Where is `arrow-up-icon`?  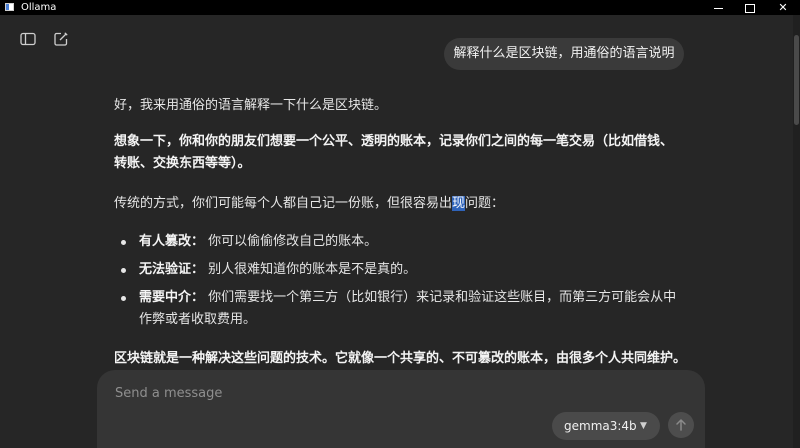
arrow-up-icon is located at coordinates (681, 425).